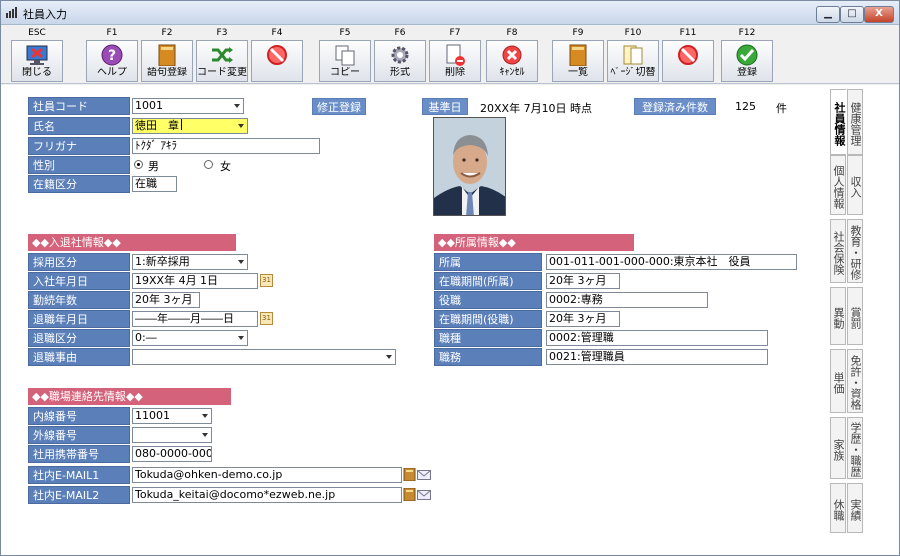  Describe the element at coordinates (657, 357) in the screenshot. I see `duty-value: 0021:管理職員` at that location.